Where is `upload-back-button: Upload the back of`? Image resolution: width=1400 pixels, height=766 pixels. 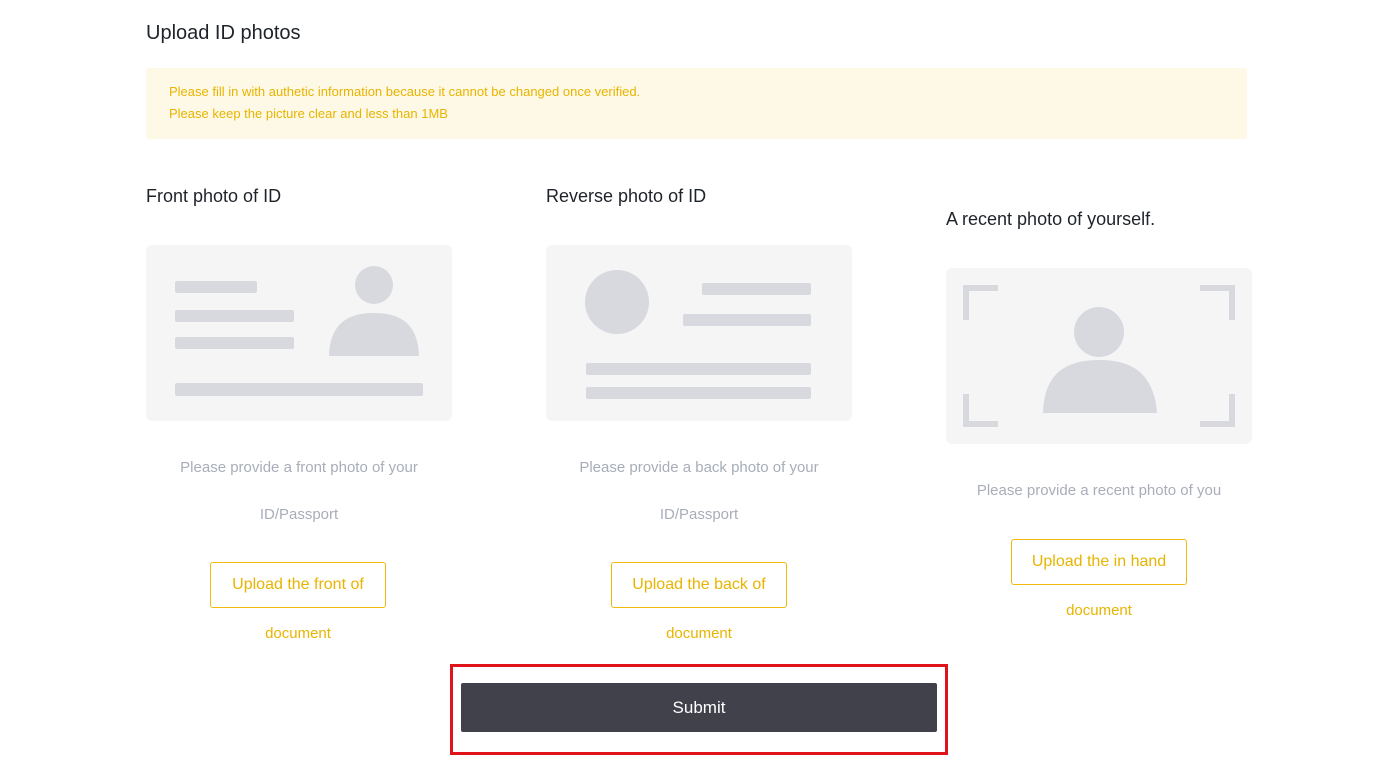
upload-back-button: Upload the back of is located at coordinates (699, 585).